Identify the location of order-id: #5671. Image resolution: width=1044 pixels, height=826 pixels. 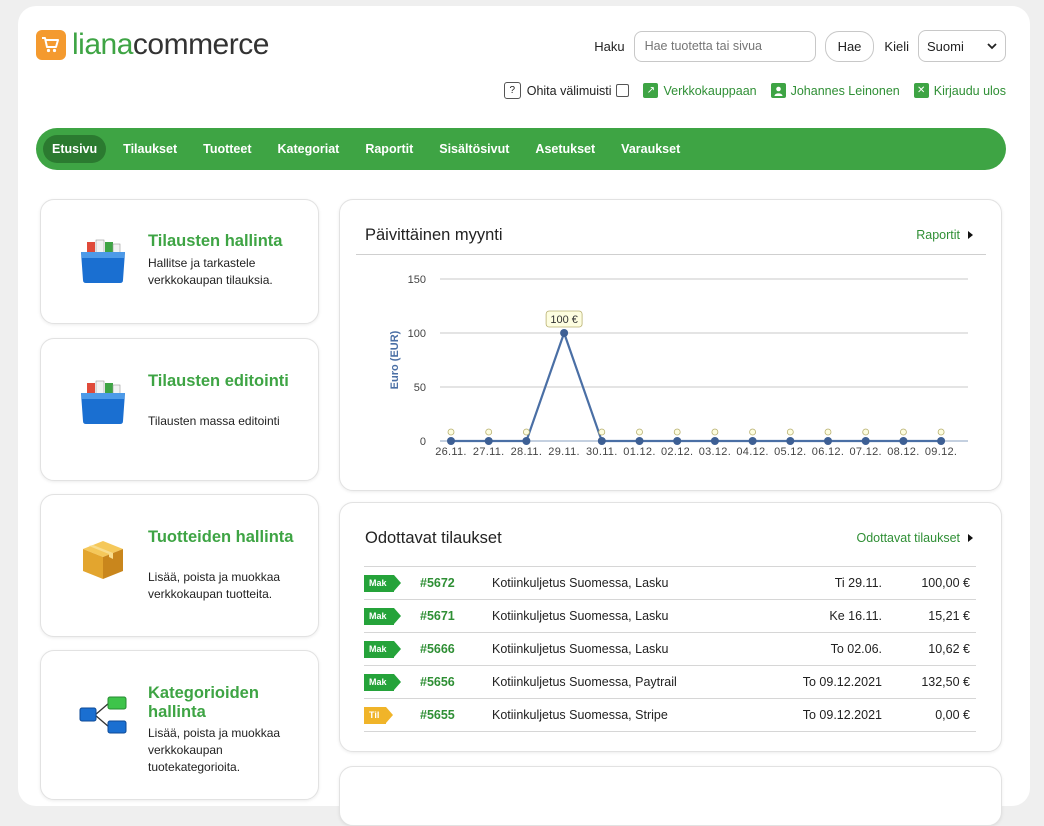
(437, 616).